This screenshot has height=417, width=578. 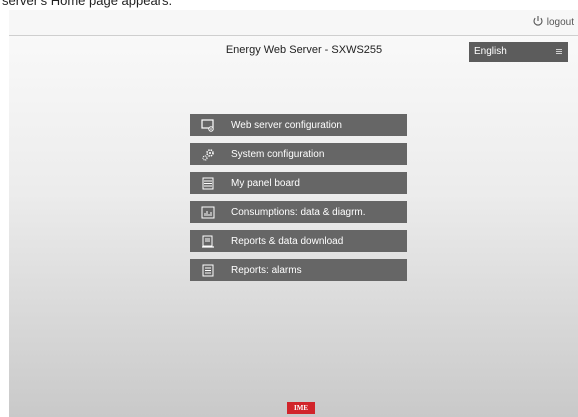 I want to click on menu-item-system-configuration: System configuration, so click(x=298, y=154).